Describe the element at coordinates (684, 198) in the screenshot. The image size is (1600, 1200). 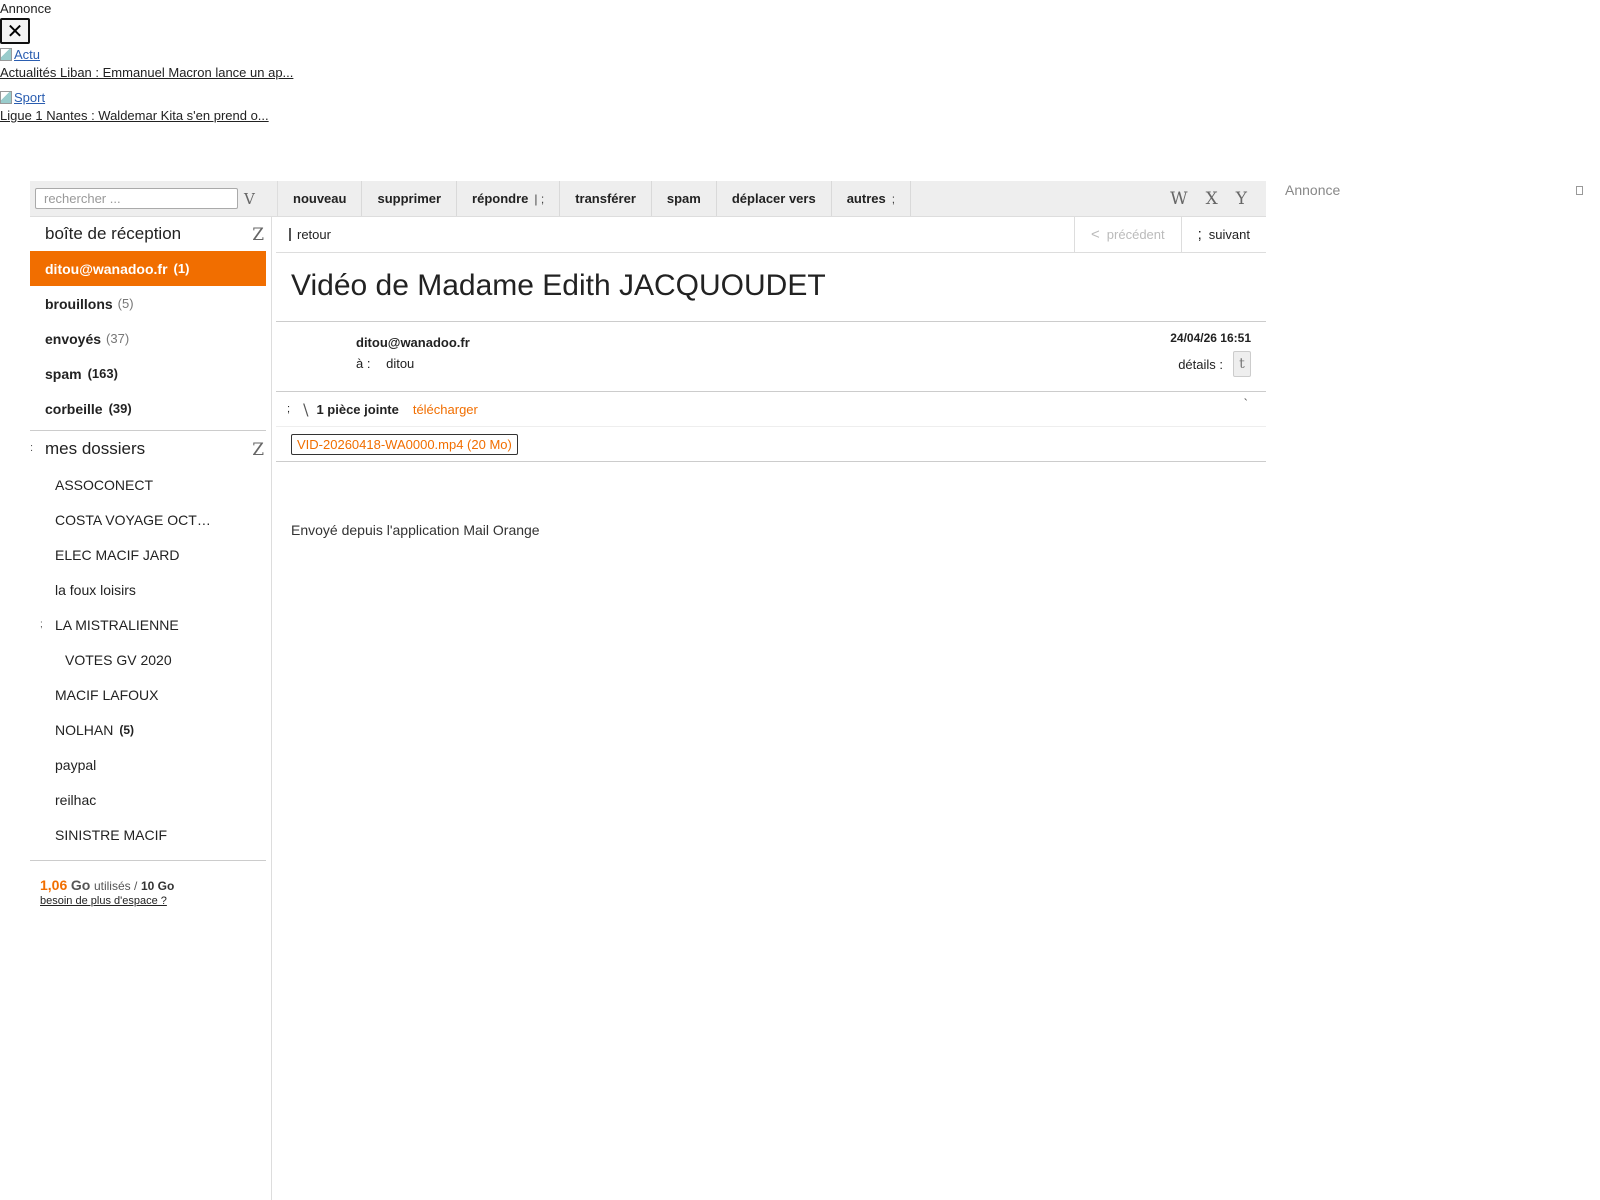
I see `spam-button: spam` at that location.